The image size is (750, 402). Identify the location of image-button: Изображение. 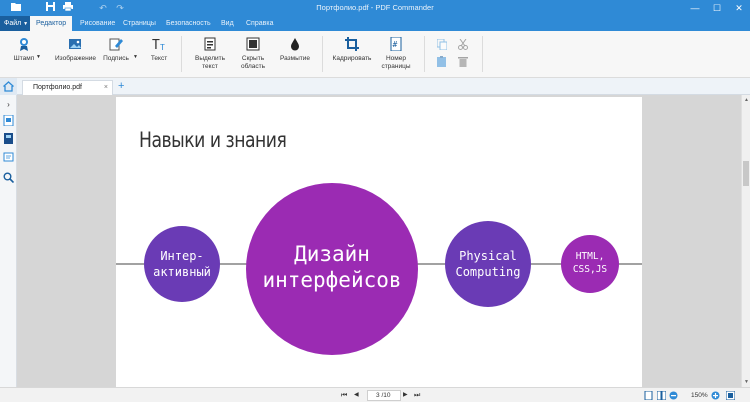
(75, 50).